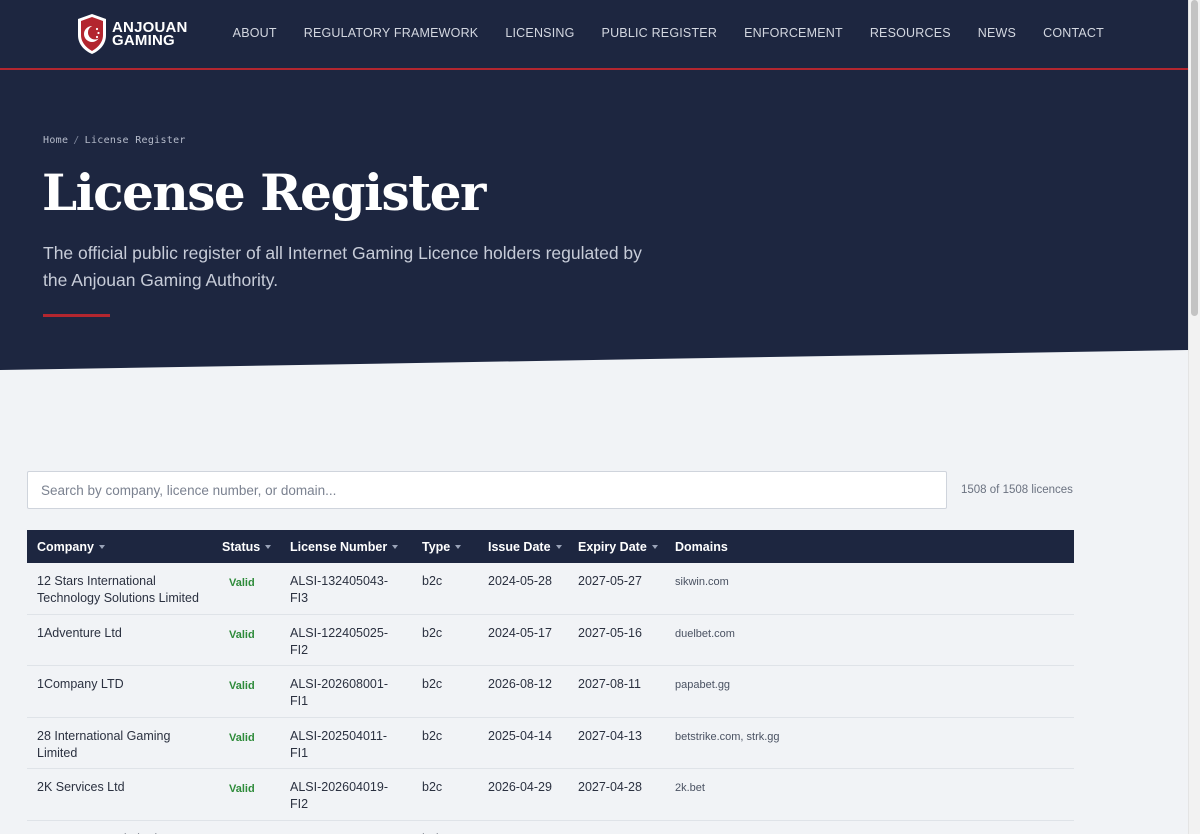  I want to click on nav-public-register: PUBLIC REGISTER, so click(660, 33).